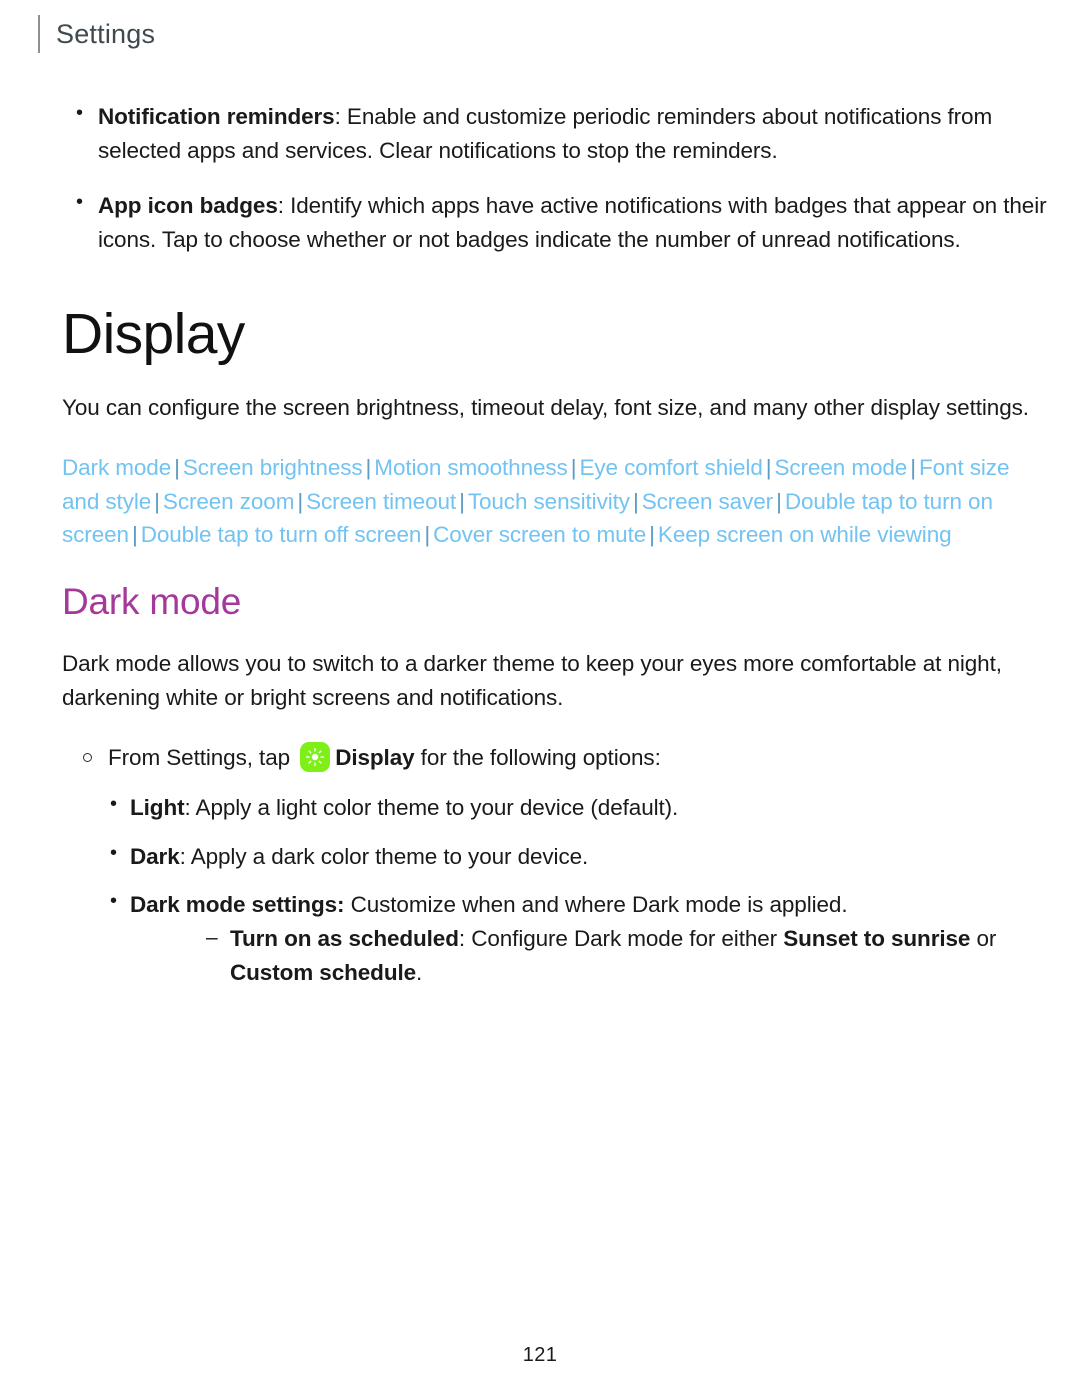 The width and height of the screenshot is (1080, 1397). Describe the element at coordinates (381, 501) in the screenshot. I see `topic-link: Screen timeout` at that location.